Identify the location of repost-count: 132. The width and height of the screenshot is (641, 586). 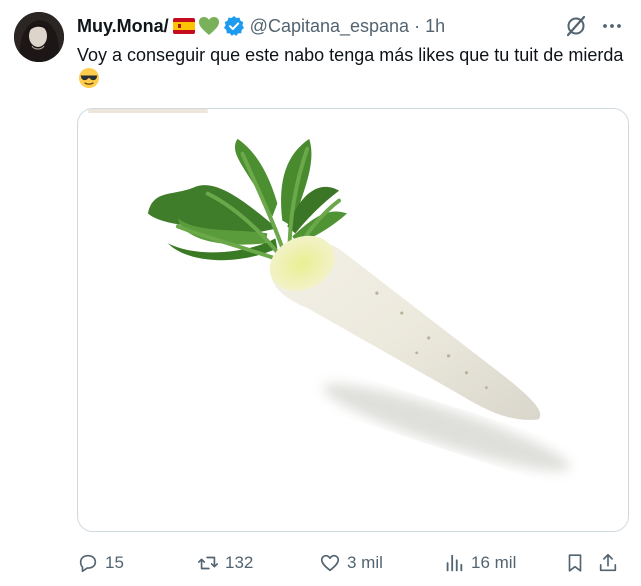
(239, 562).